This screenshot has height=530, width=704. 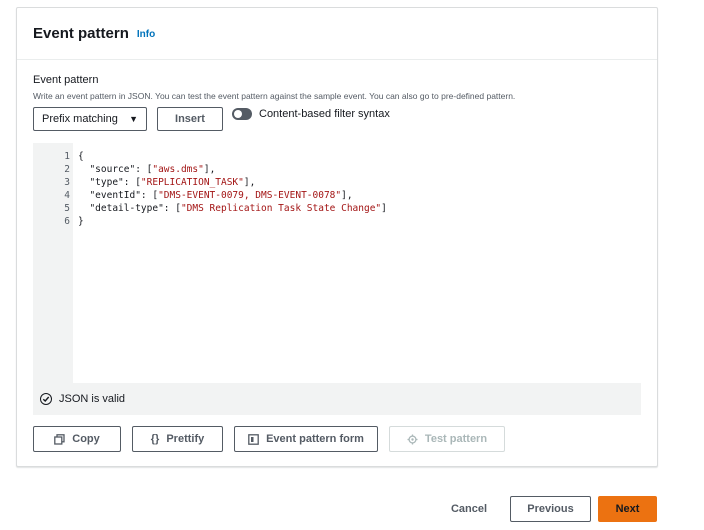 I want to click on panel-title: Event pattern, so click(x=81, y=33).